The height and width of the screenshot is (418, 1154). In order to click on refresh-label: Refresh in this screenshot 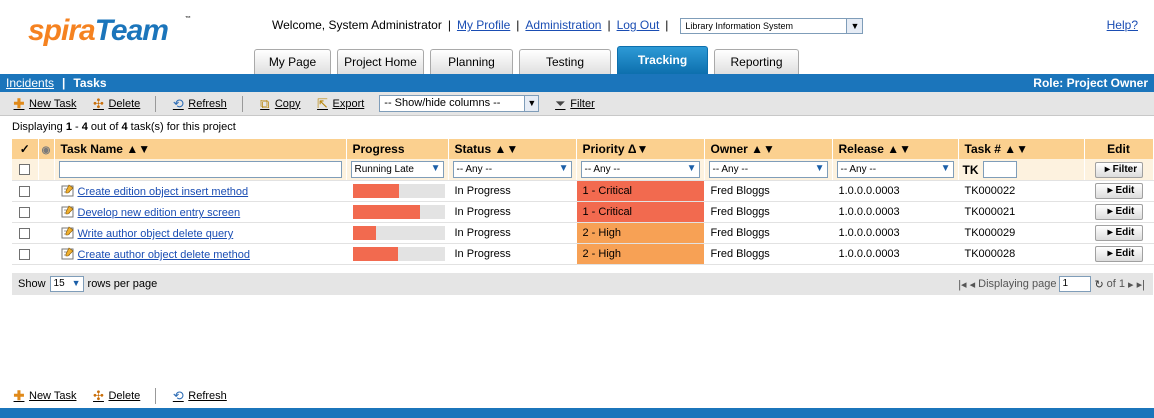, I will do `click(207, 103)`.